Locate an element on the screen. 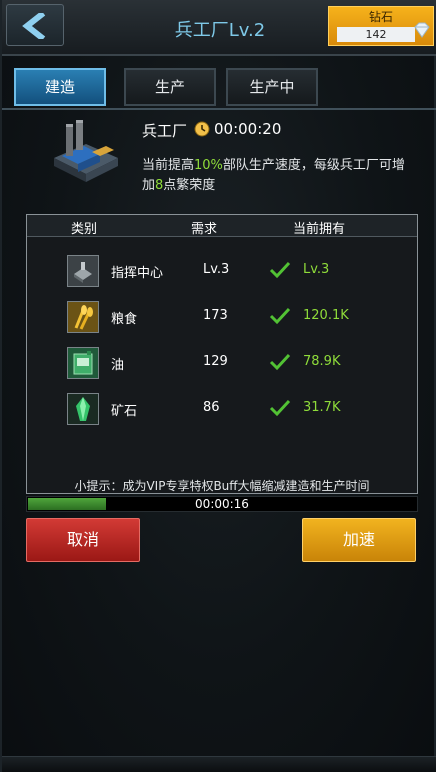 This screenshot has height=772, width=436. requirement-name: 粮食 is located at coordinates (124, 319).